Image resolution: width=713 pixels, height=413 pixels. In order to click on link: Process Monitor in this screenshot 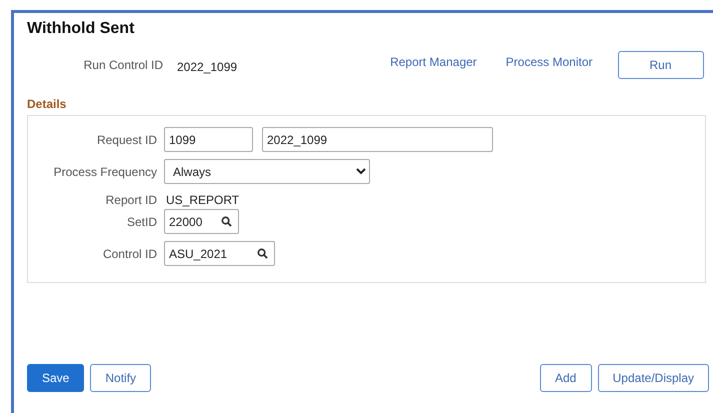, I will do `click(549, 62)`.